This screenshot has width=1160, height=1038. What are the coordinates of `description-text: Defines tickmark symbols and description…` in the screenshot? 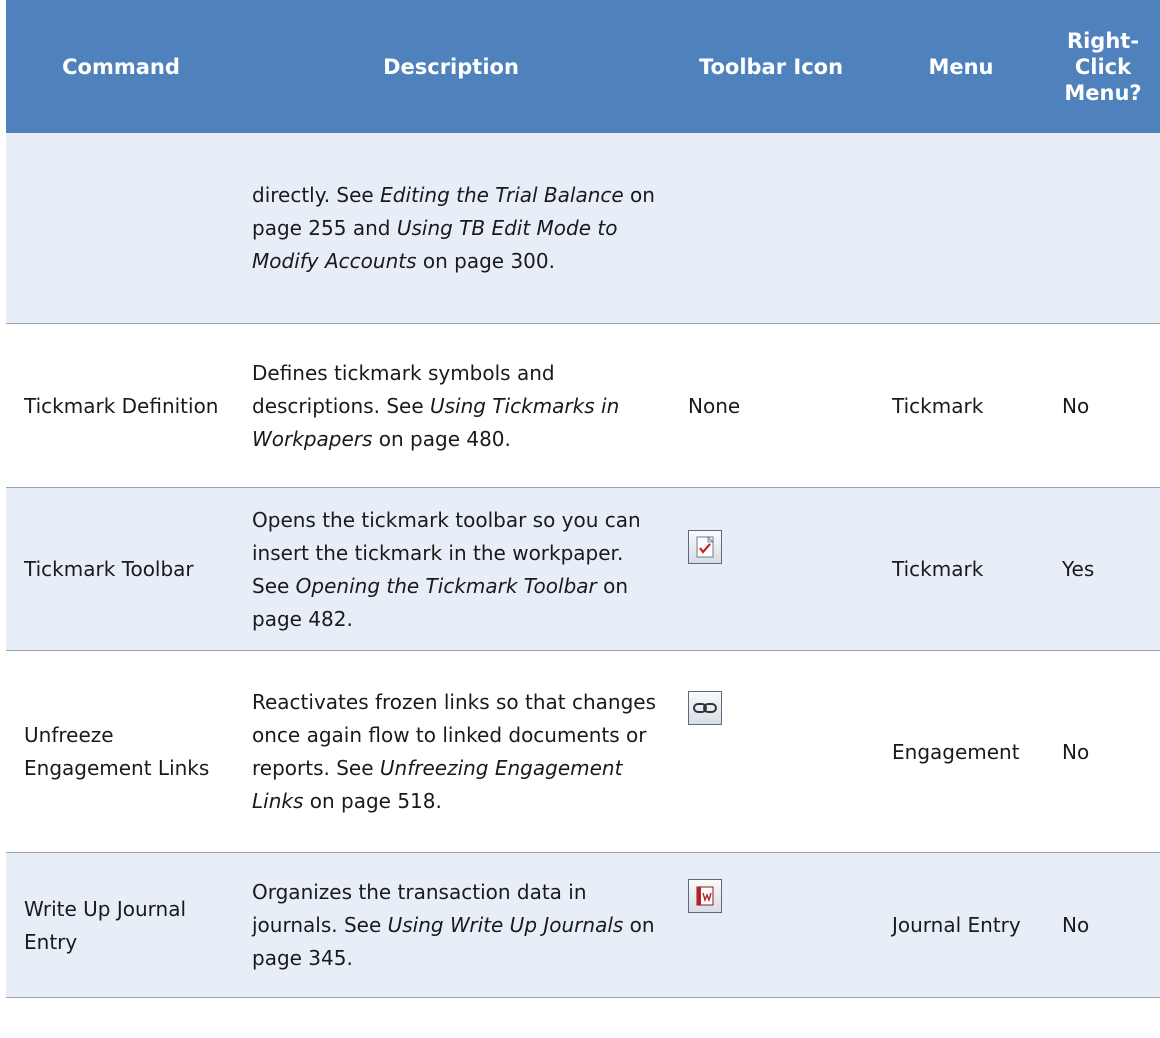 It's located at (436, 405).